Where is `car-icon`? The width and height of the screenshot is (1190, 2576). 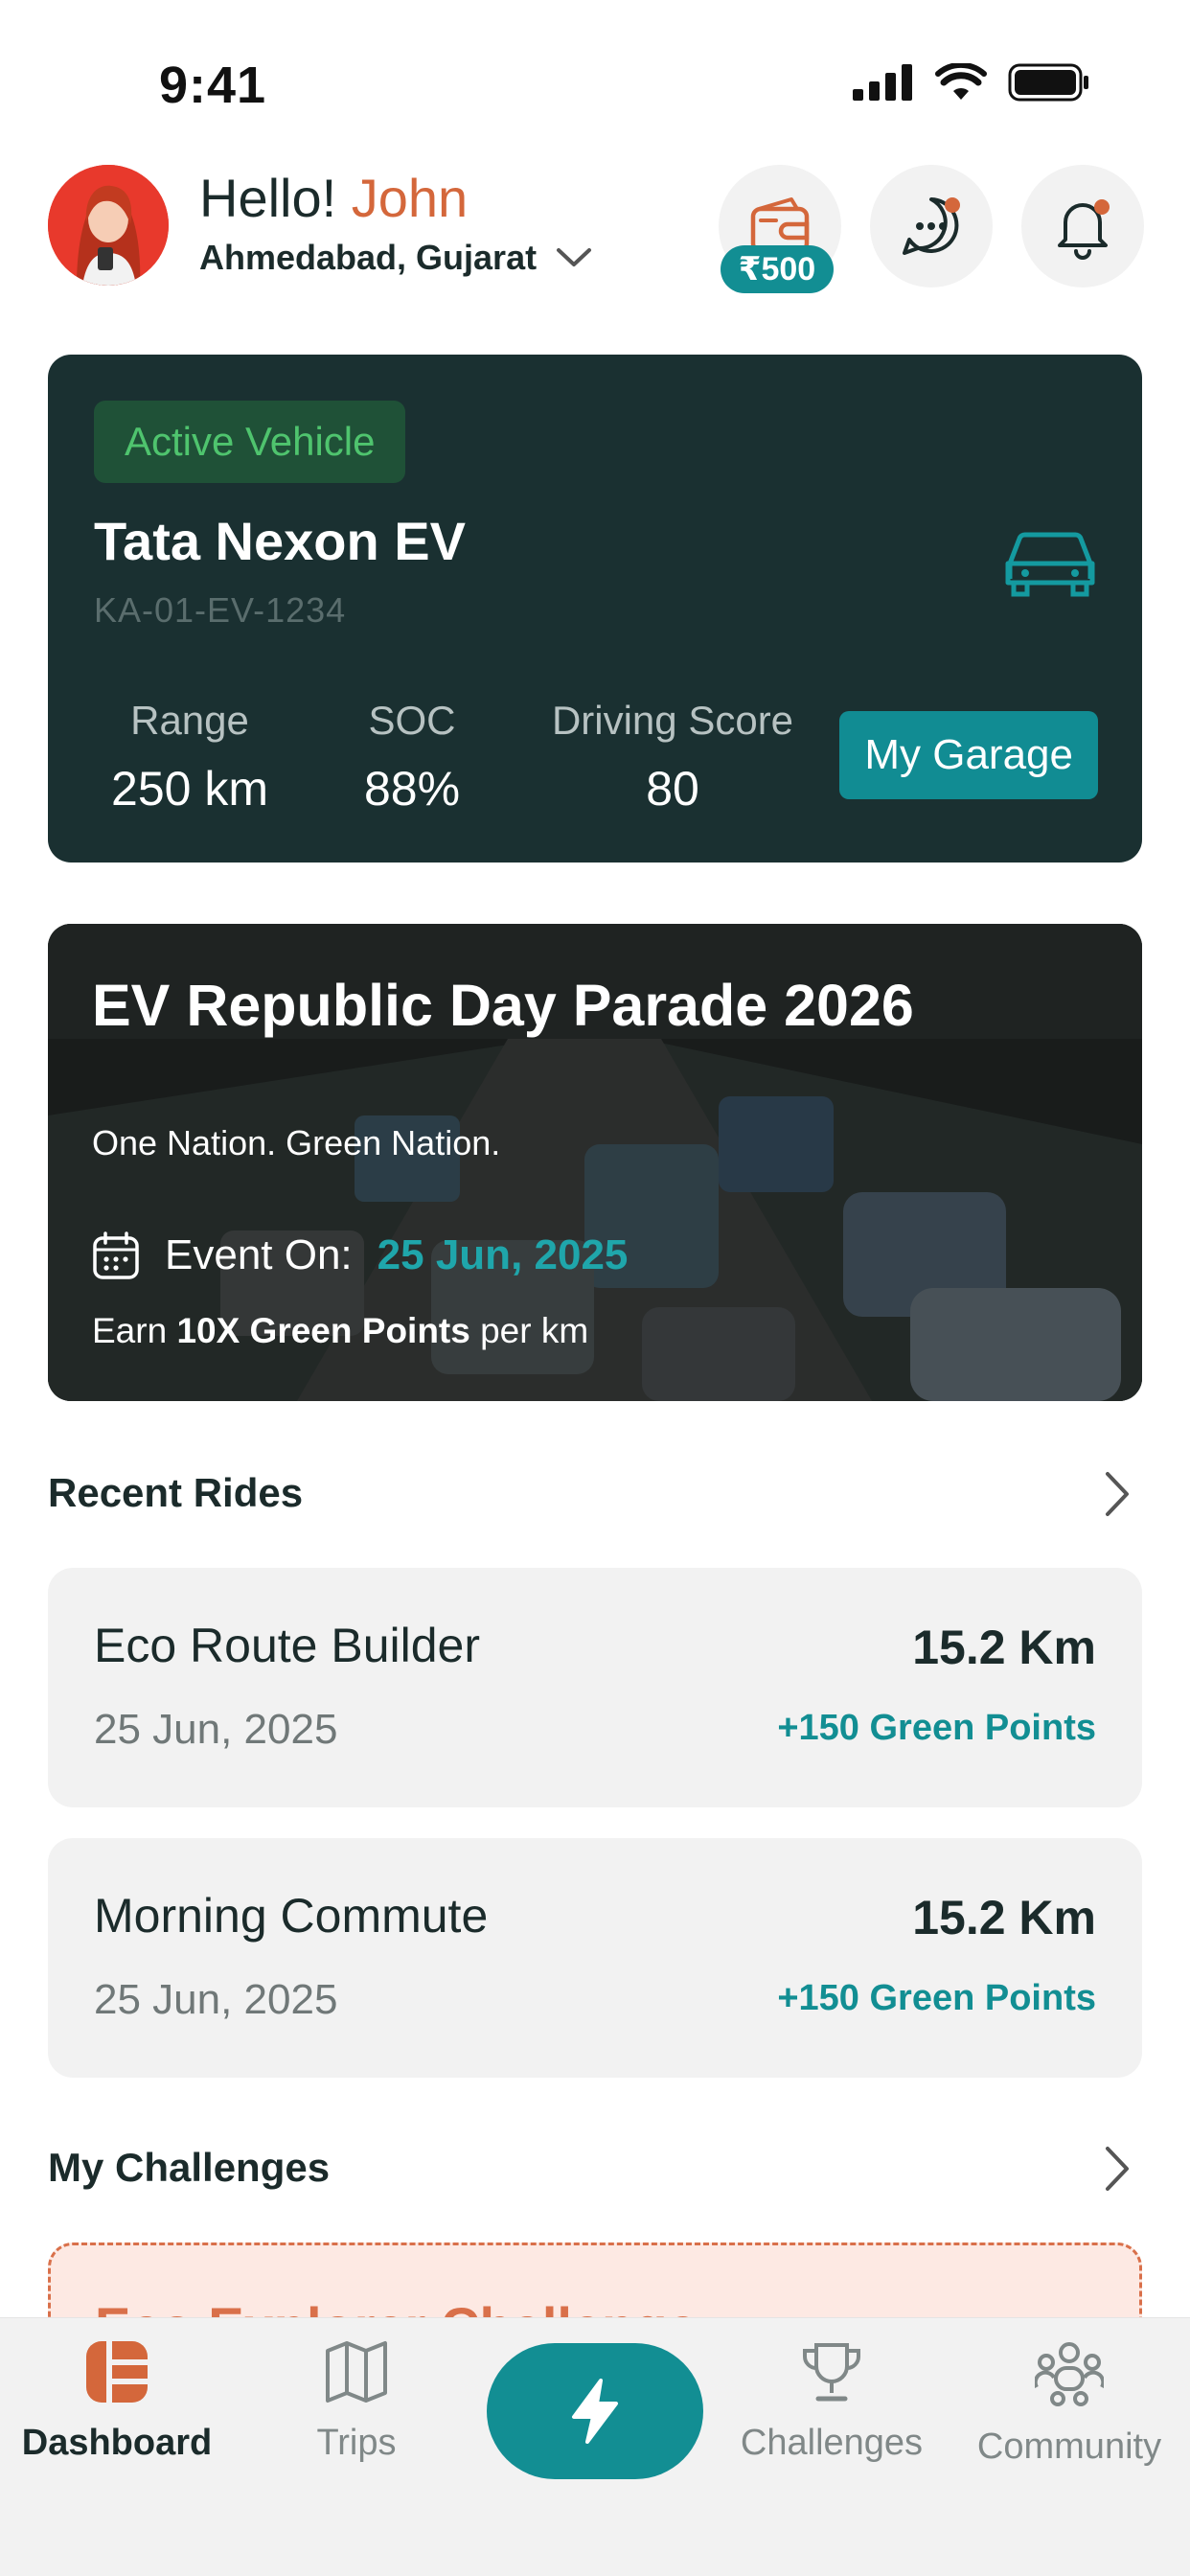 car-icon is located at coordinates (1050, 564).